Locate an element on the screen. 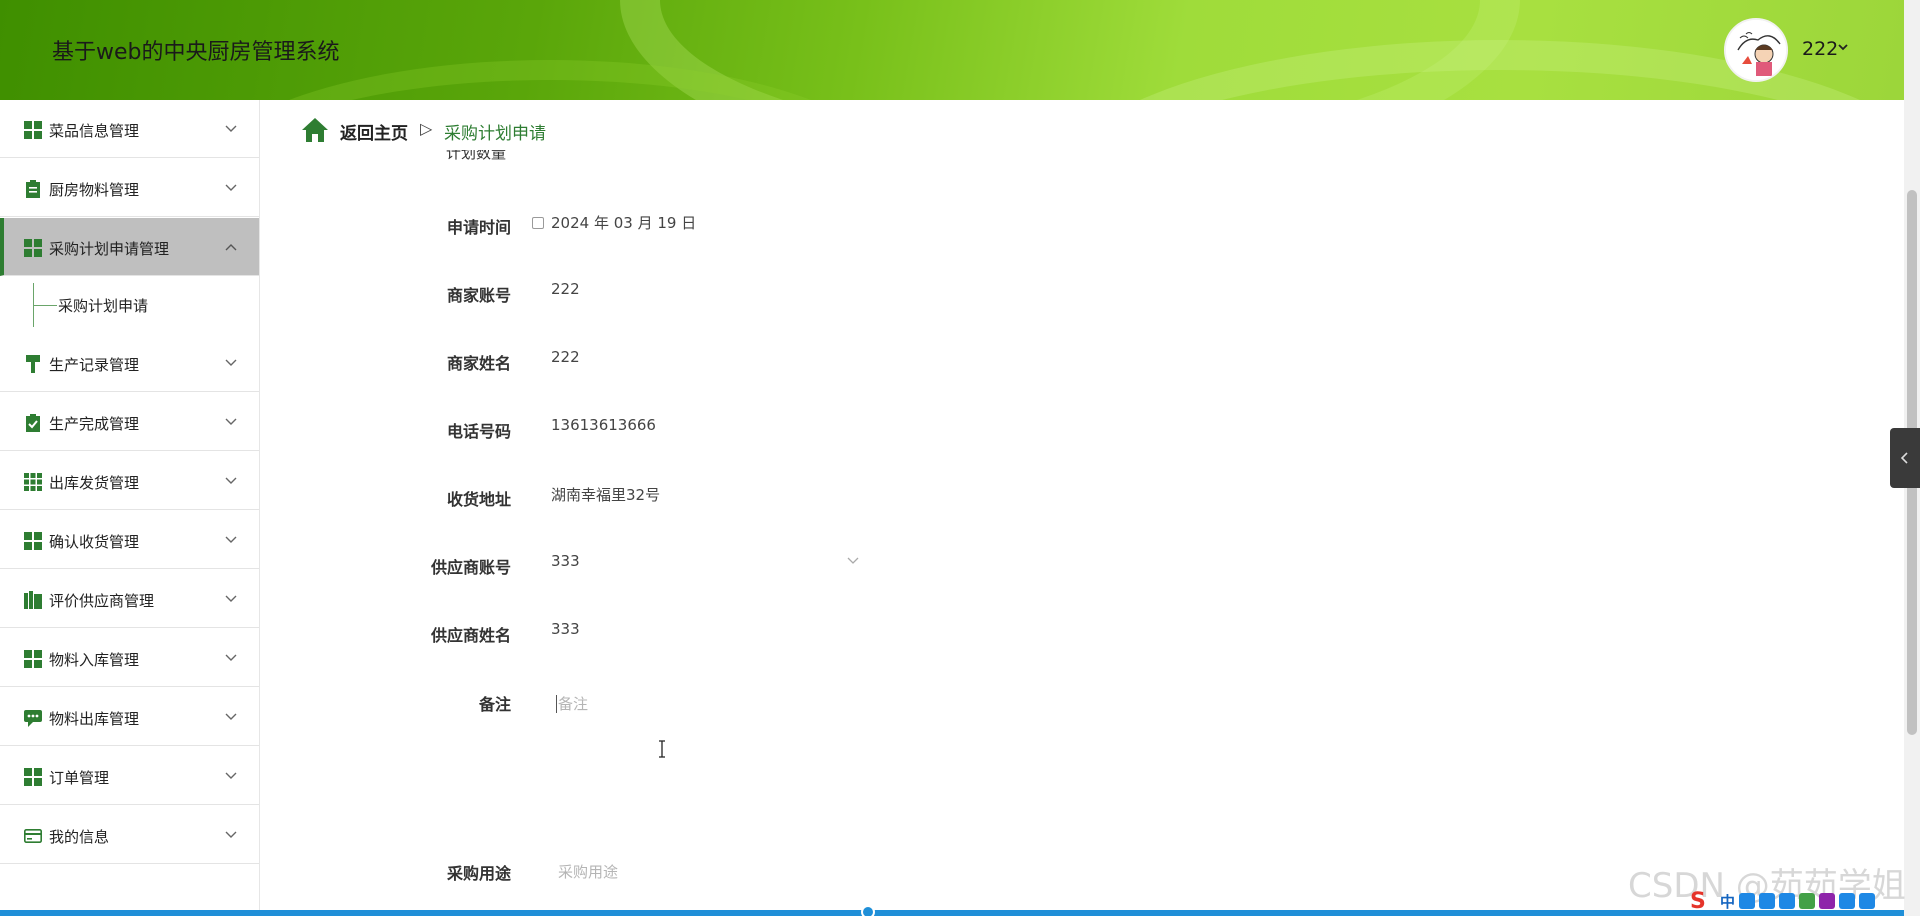 The image size is (1920, 916). field-label-remark: 备注 is located at coordinates (494, 704).